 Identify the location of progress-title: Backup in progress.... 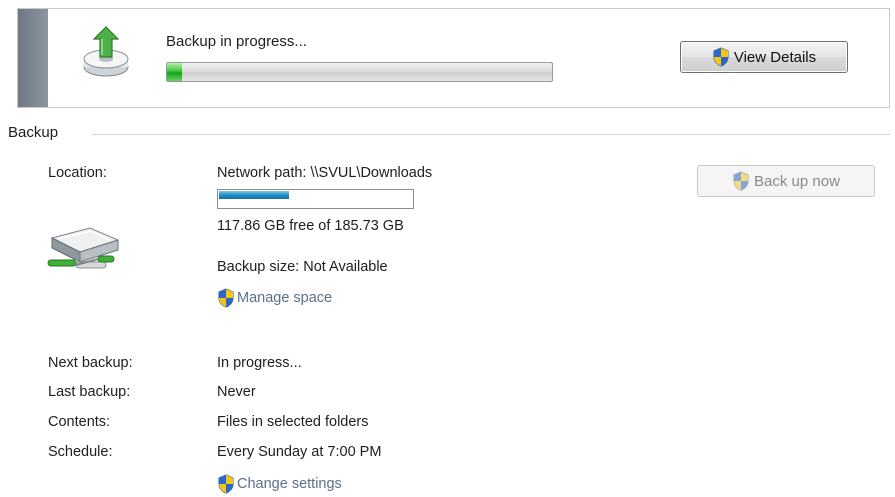
(236, 41).